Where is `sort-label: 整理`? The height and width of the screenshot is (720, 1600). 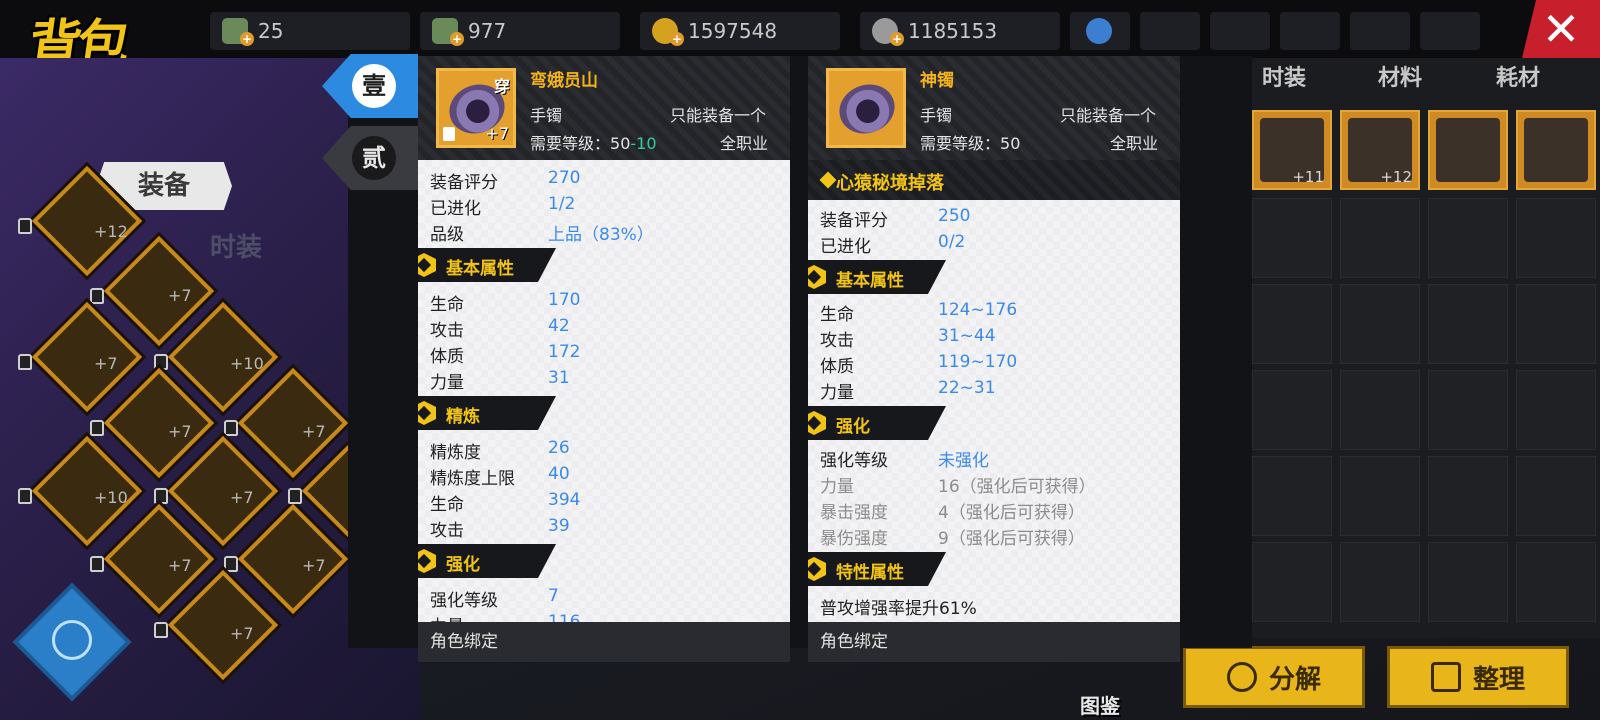 sort-label: 整理 is located at coordinates (1498, 679).